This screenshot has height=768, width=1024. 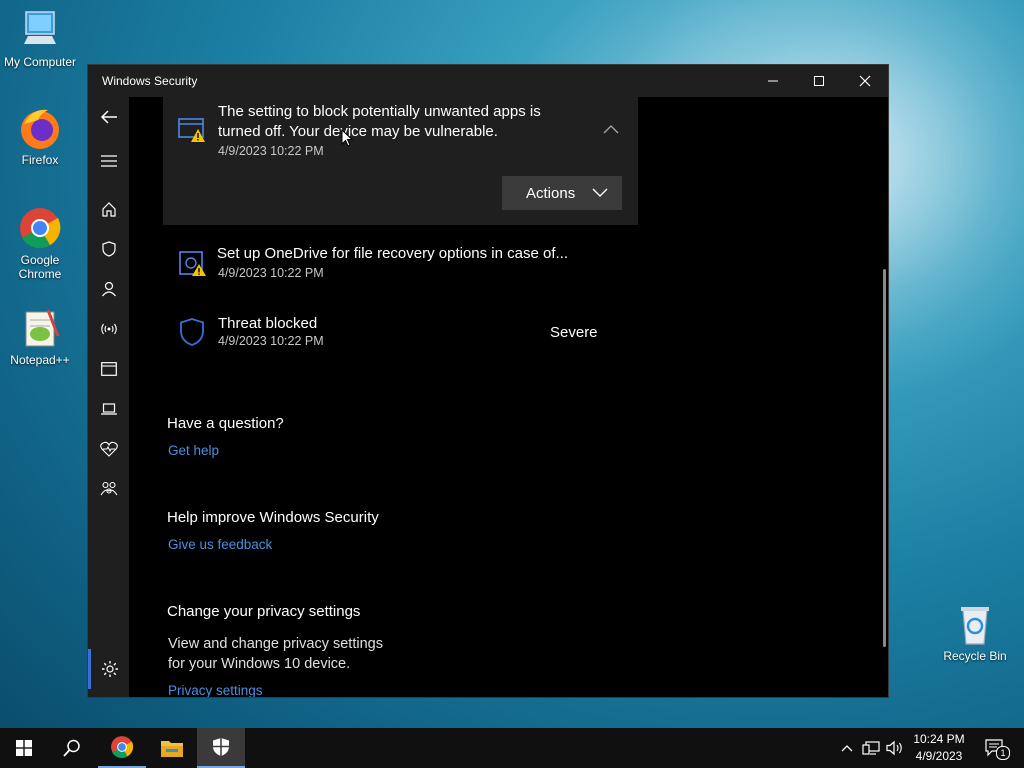 I want to click on sidebar-item-settings, so click(x=108, y=669).